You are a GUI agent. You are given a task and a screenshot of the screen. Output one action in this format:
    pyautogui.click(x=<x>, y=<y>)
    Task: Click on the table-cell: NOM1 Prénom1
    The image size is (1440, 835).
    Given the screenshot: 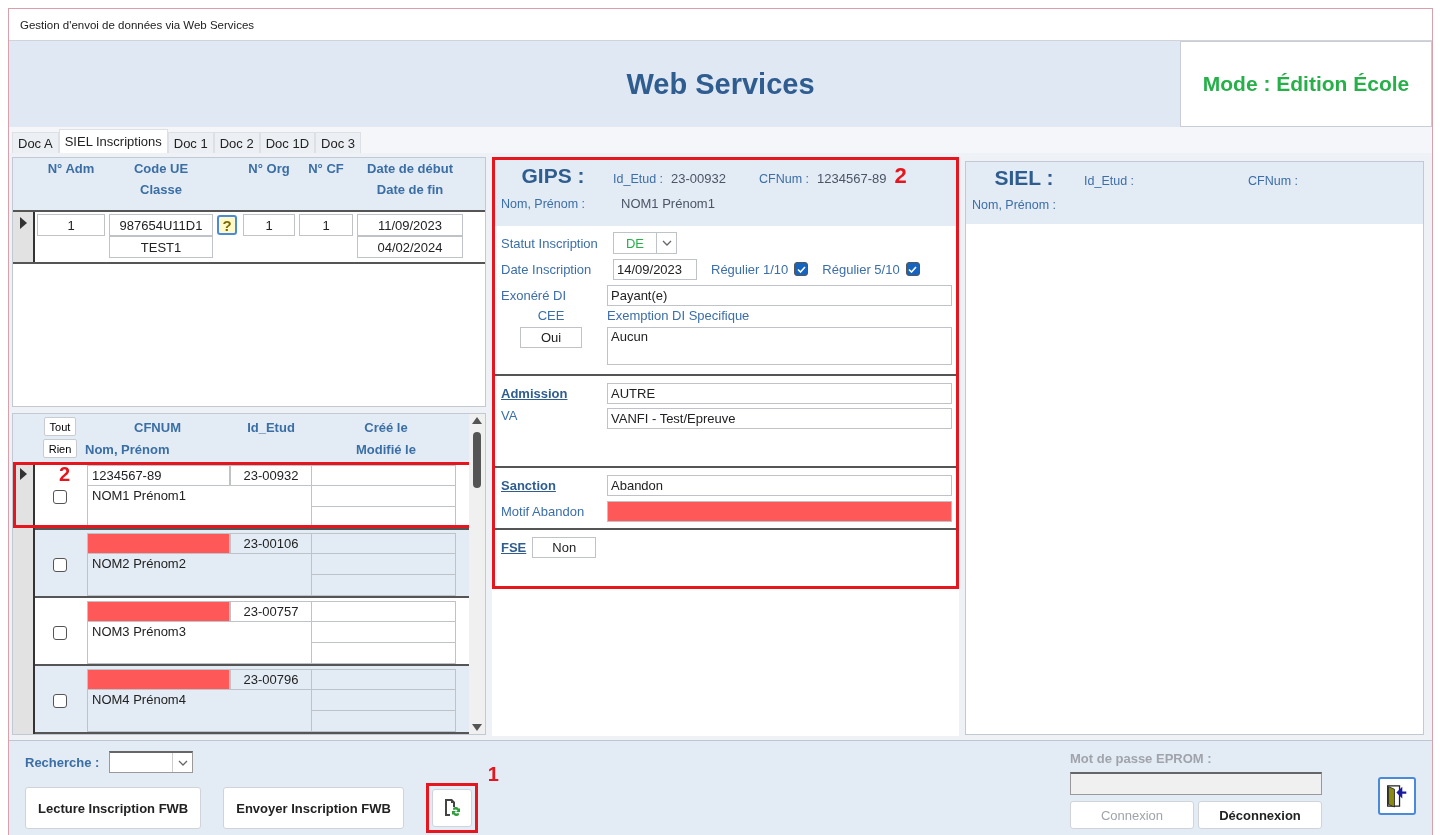 What is the action you would take?
    pyautogui.click(x=199, y=507)
    